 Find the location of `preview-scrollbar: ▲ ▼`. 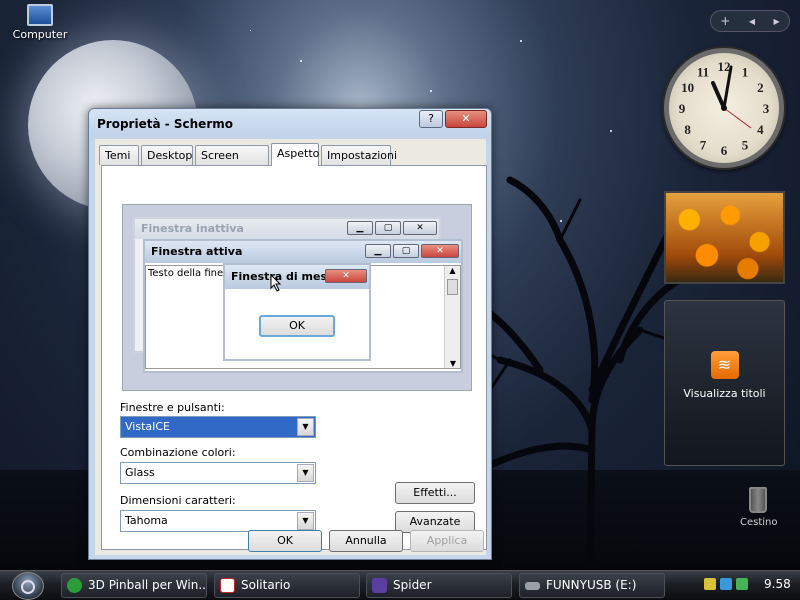

preview-scrollbar: ▲ ▼ is located at coordinates (452, 317).